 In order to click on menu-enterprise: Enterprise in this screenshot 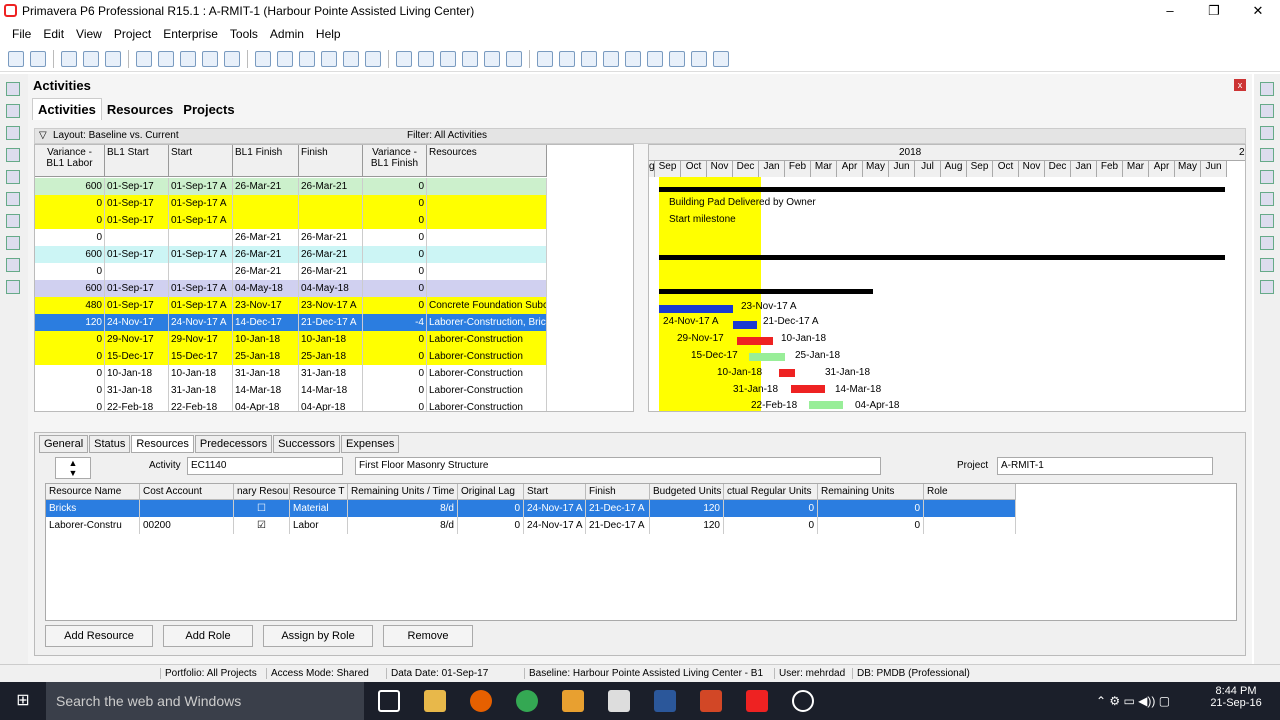, I will do `click(190, 34)`.